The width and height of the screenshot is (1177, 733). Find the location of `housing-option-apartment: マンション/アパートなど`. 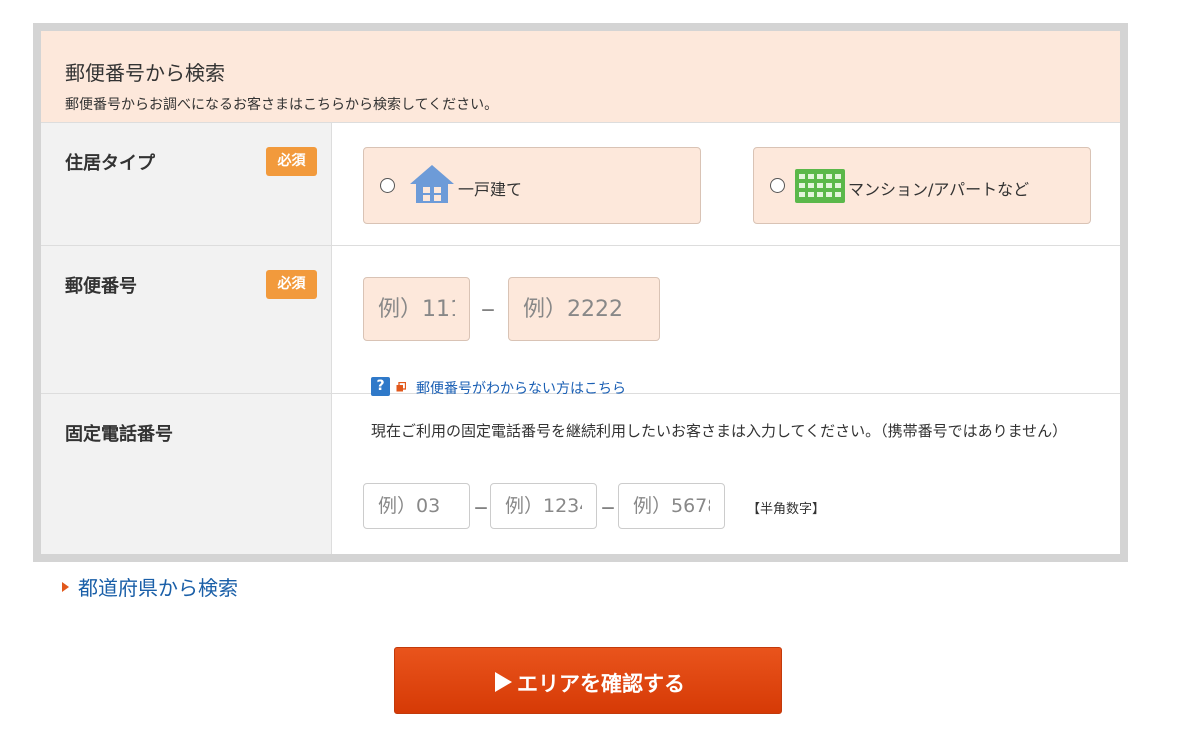

housing-option-apartment: マンション/アパートなど is located at coordinates (922, 185).